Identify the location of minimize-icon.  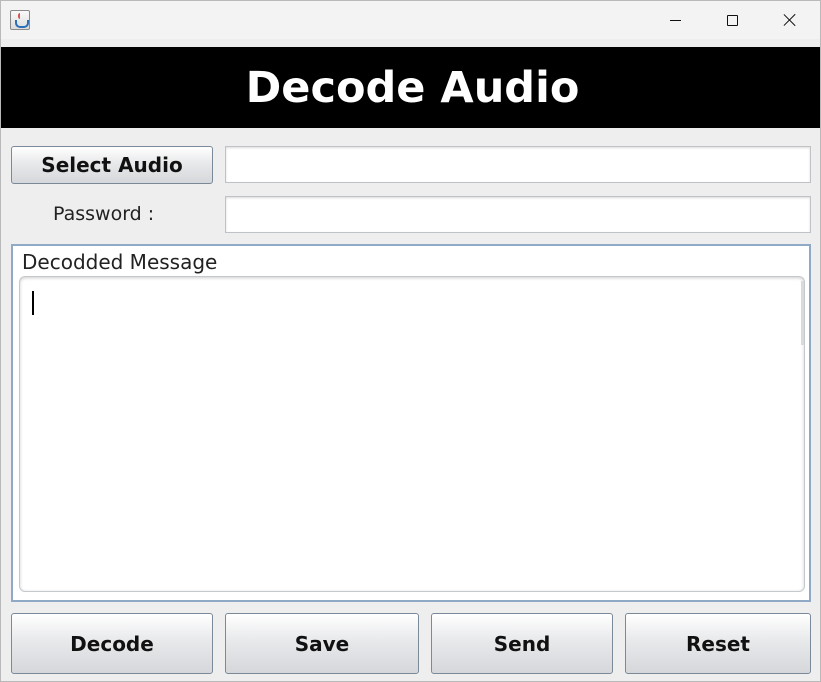
(675, 20).